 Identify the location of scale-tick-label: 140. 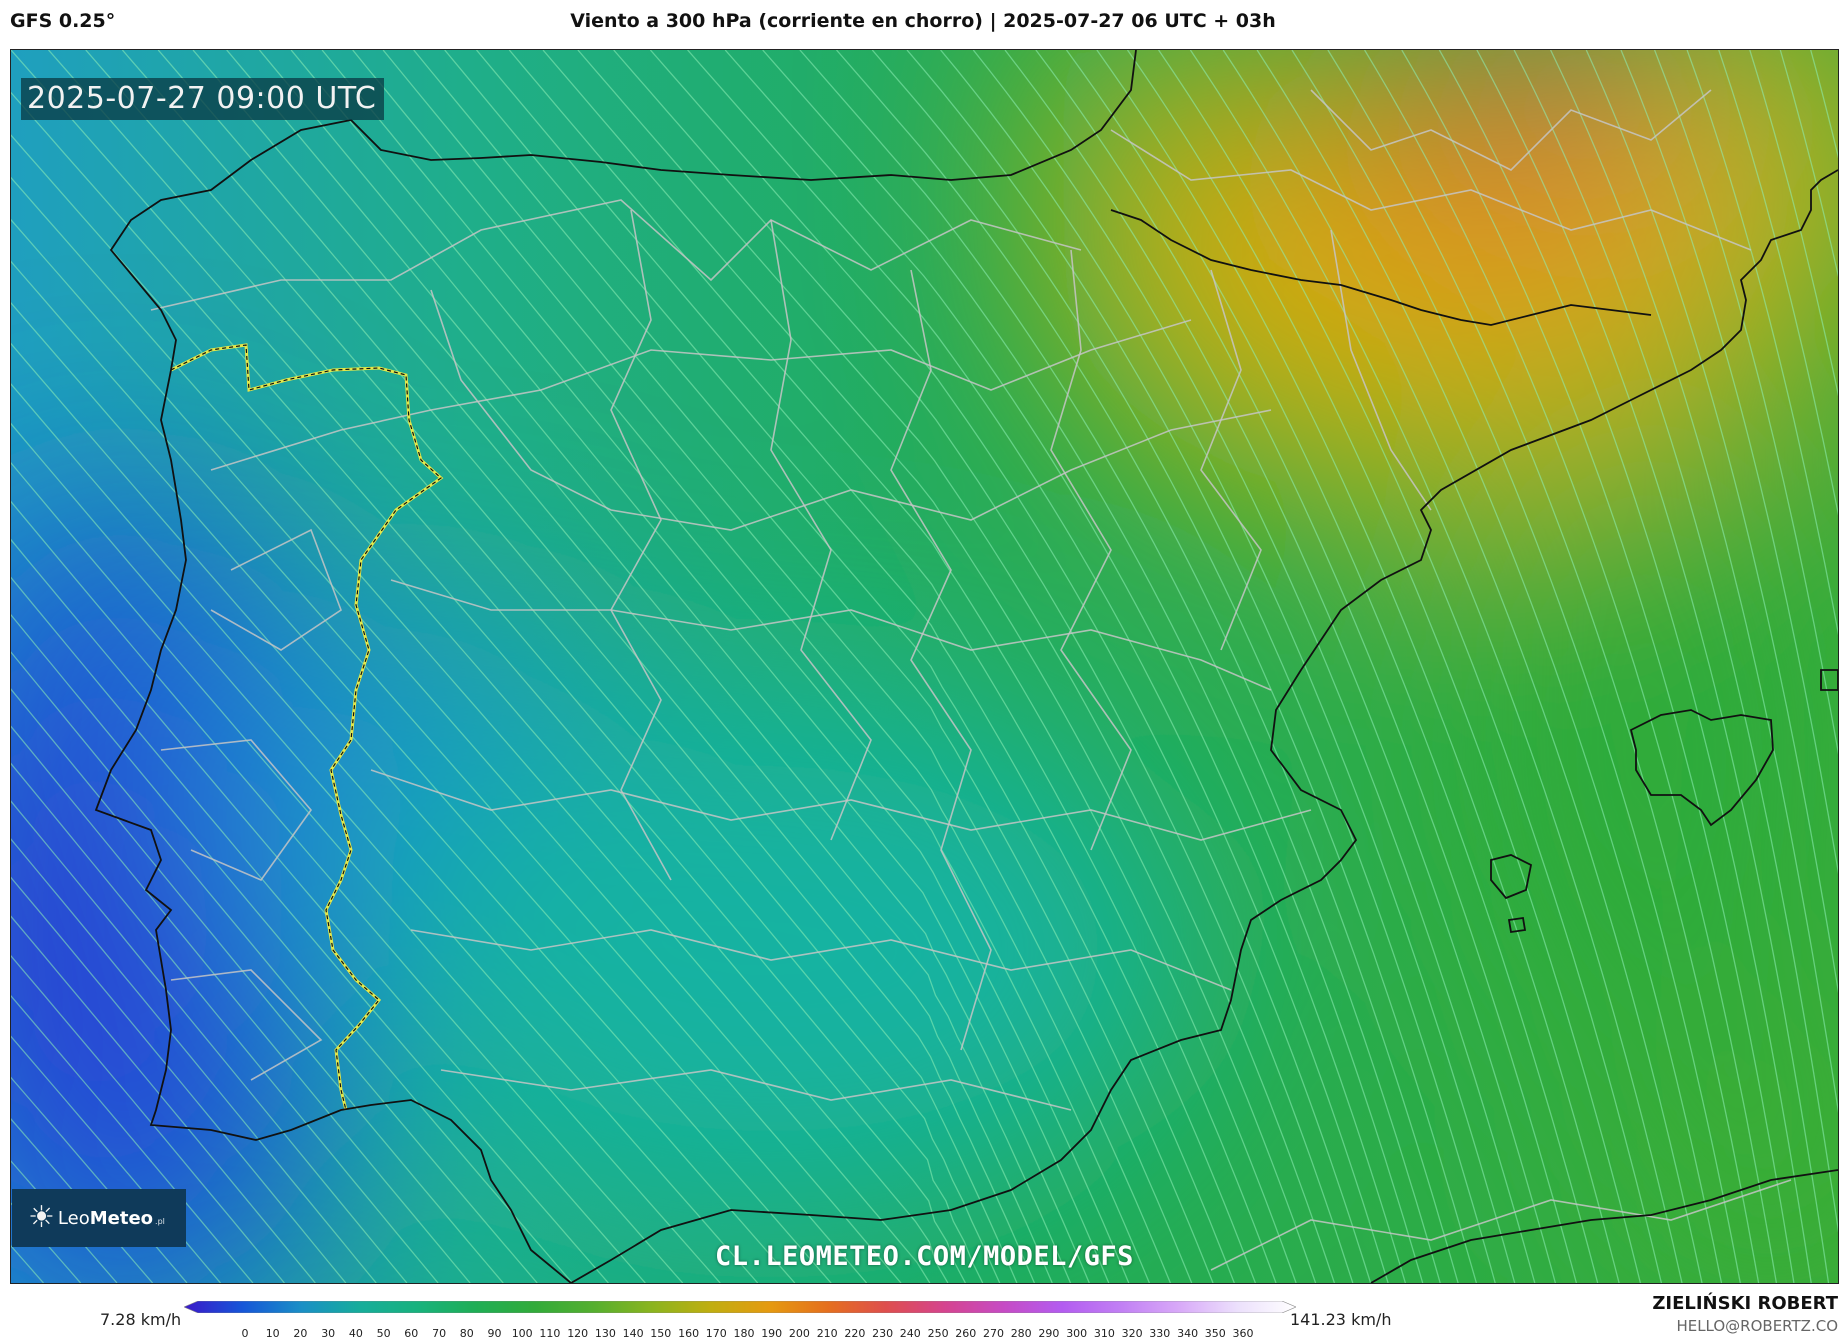
(633, 1333).